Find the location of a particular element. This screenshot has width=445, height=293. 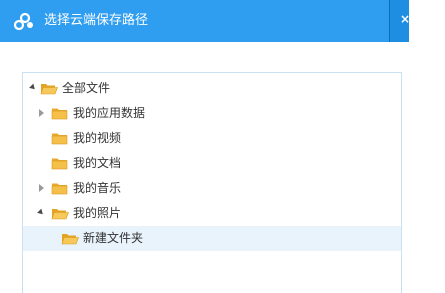

tree-item-label: 我的音乐 is located at coordinates (97, 188).